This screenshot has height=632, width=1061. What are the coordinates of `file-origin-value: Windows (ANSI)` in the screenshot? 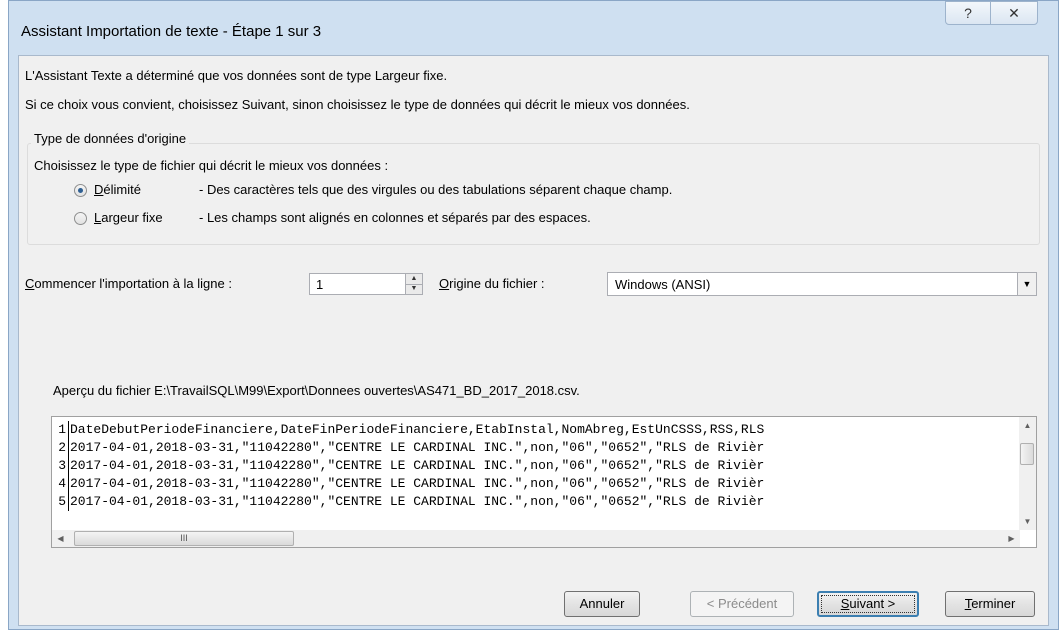 It's located at (663, 284).